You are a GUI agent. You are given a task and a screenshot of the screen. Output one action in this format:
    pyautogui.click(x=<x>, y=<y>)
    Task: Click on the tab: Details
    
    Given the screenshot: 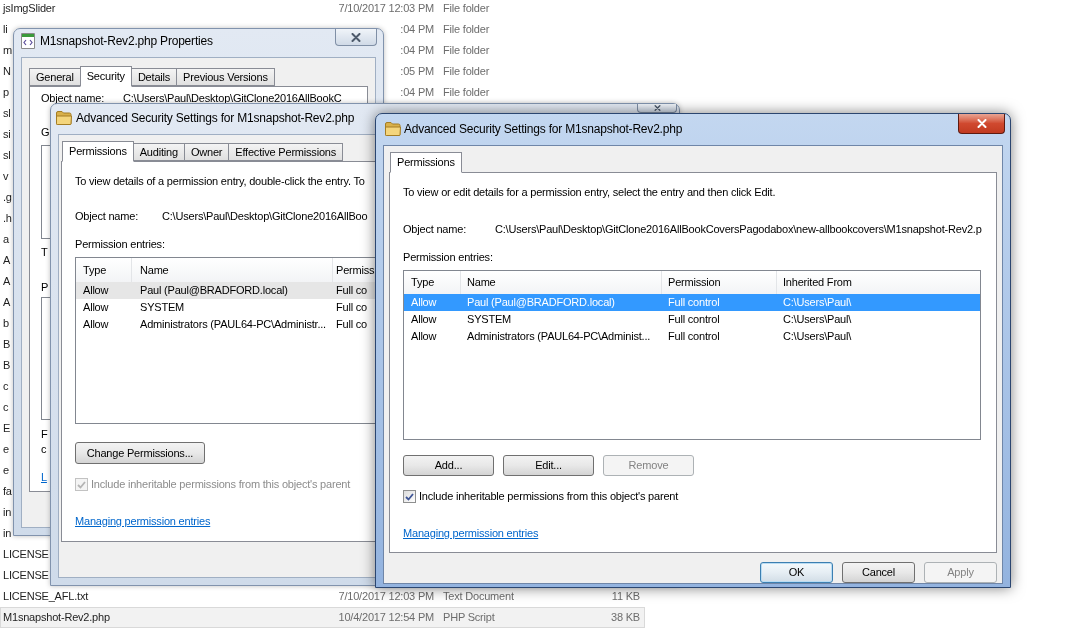 What is the action you would take?
    pyautogui.click(x=154, y=77)
    